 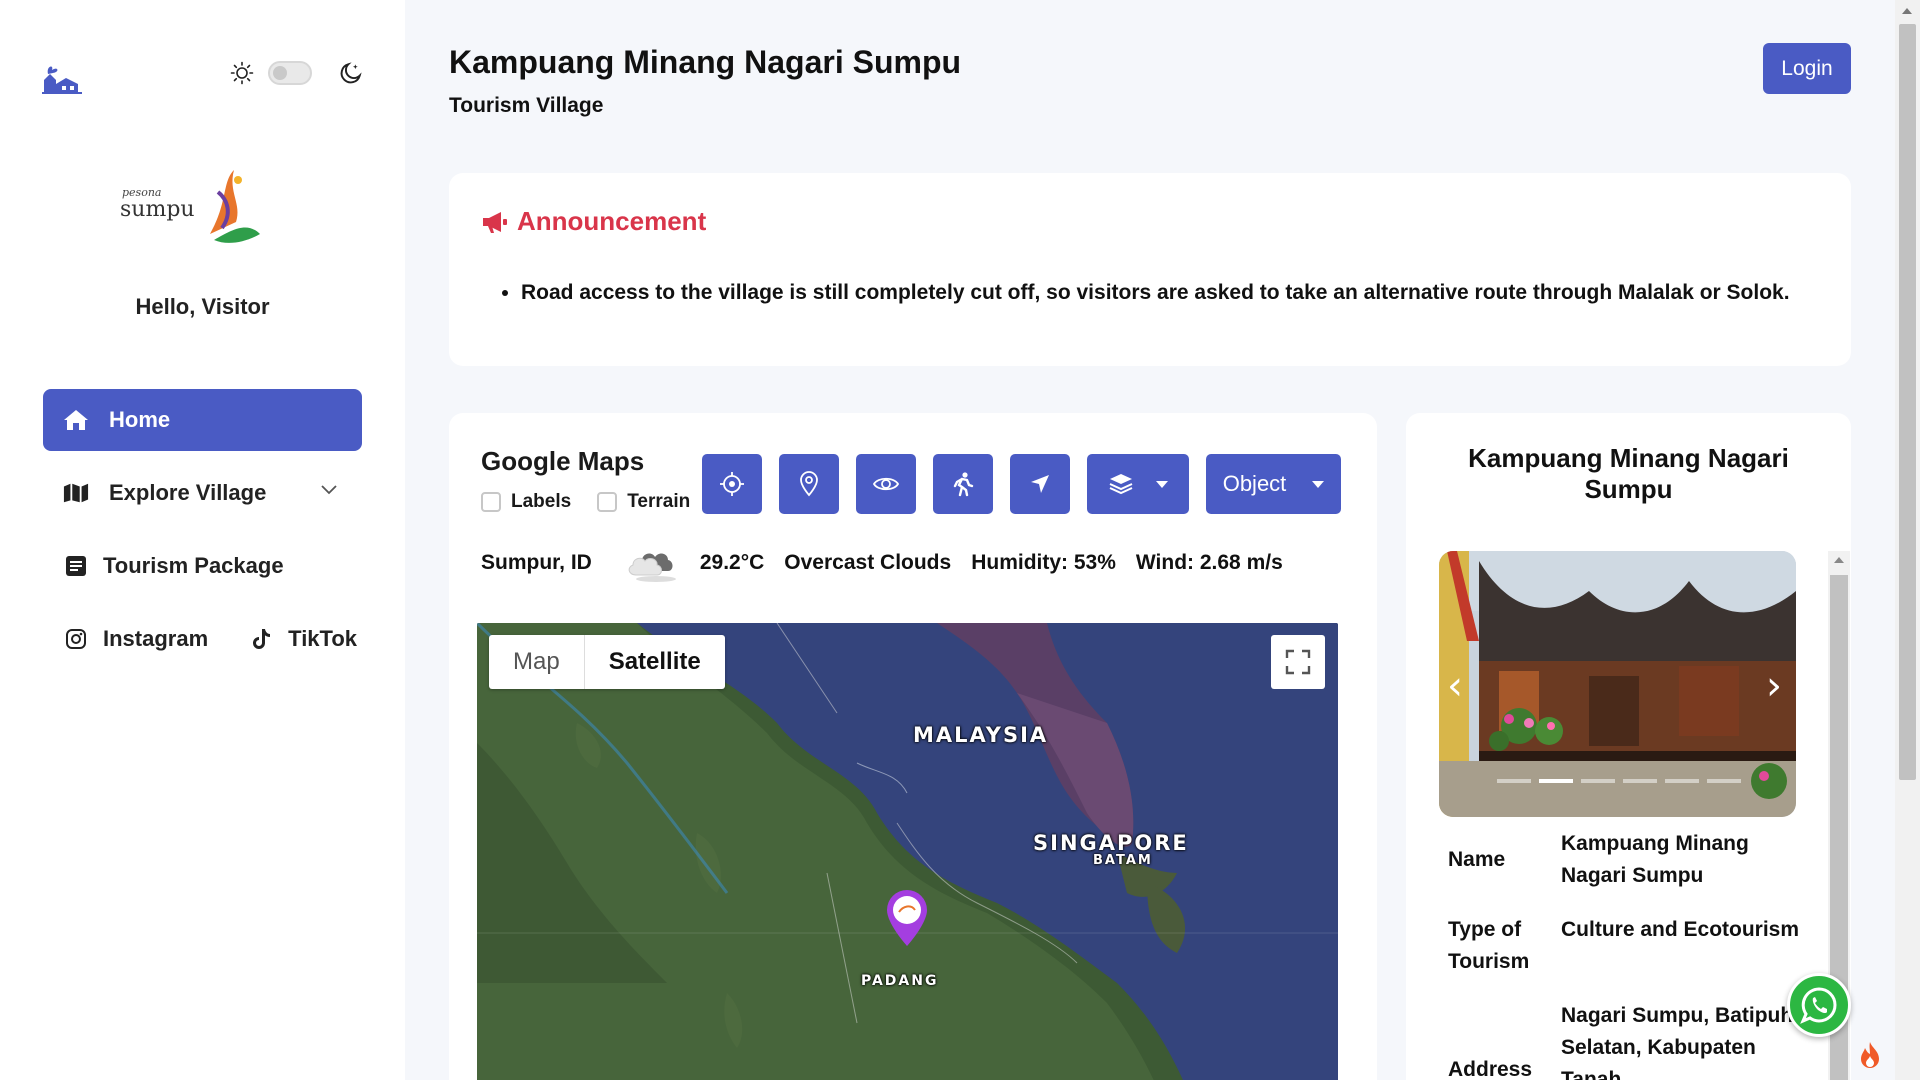 What do you see at coordinates (1123, 860) in the screenshot?
I see `map-label-batam: BATAM` at bounding box center [1123, 860].